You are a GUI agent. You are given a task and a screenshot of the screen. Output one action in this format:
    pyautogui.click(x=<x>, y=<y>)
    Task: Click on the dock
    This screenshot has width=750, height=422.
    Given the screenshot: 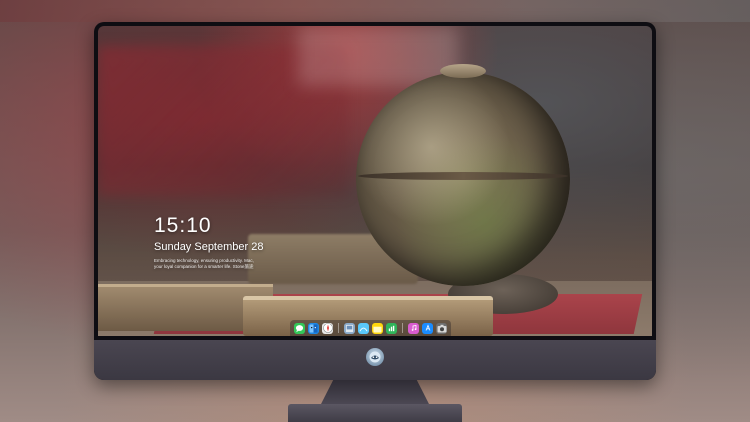 What is the action you would take?
    pyautogui.click(x=370, y=328)
    